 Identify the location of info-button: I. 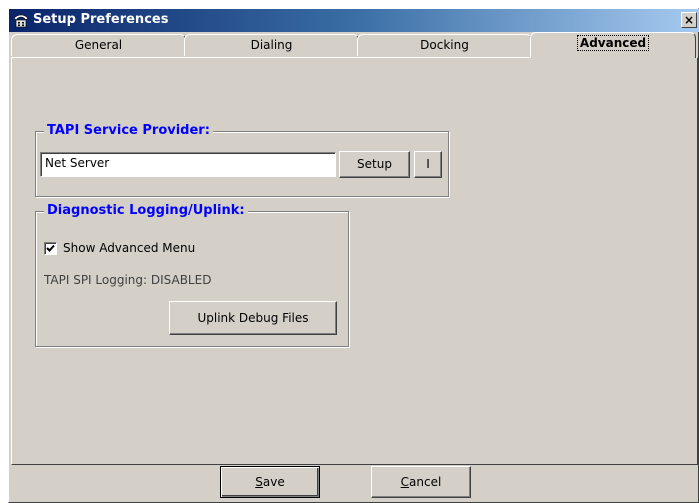
(428, 164).